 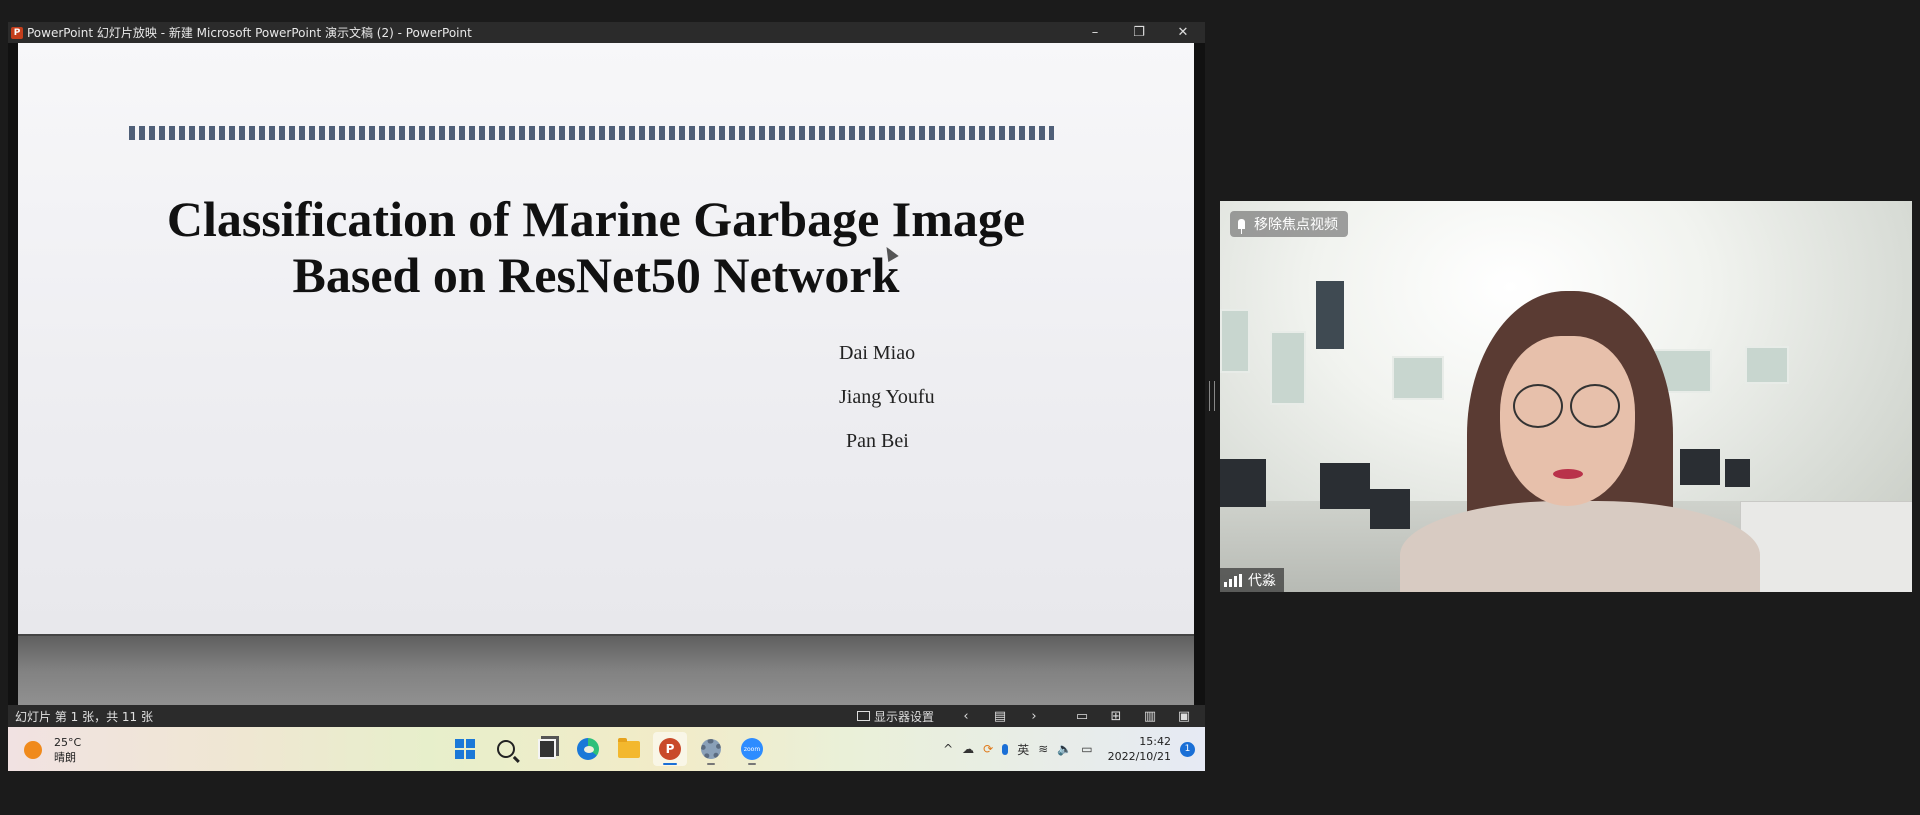 I want to click on system-tray: ^ ☁ ⟳ 英 ≋ 🔈 ▭ 15:42 2022/10/21 1, so click(x=1069, y=749).